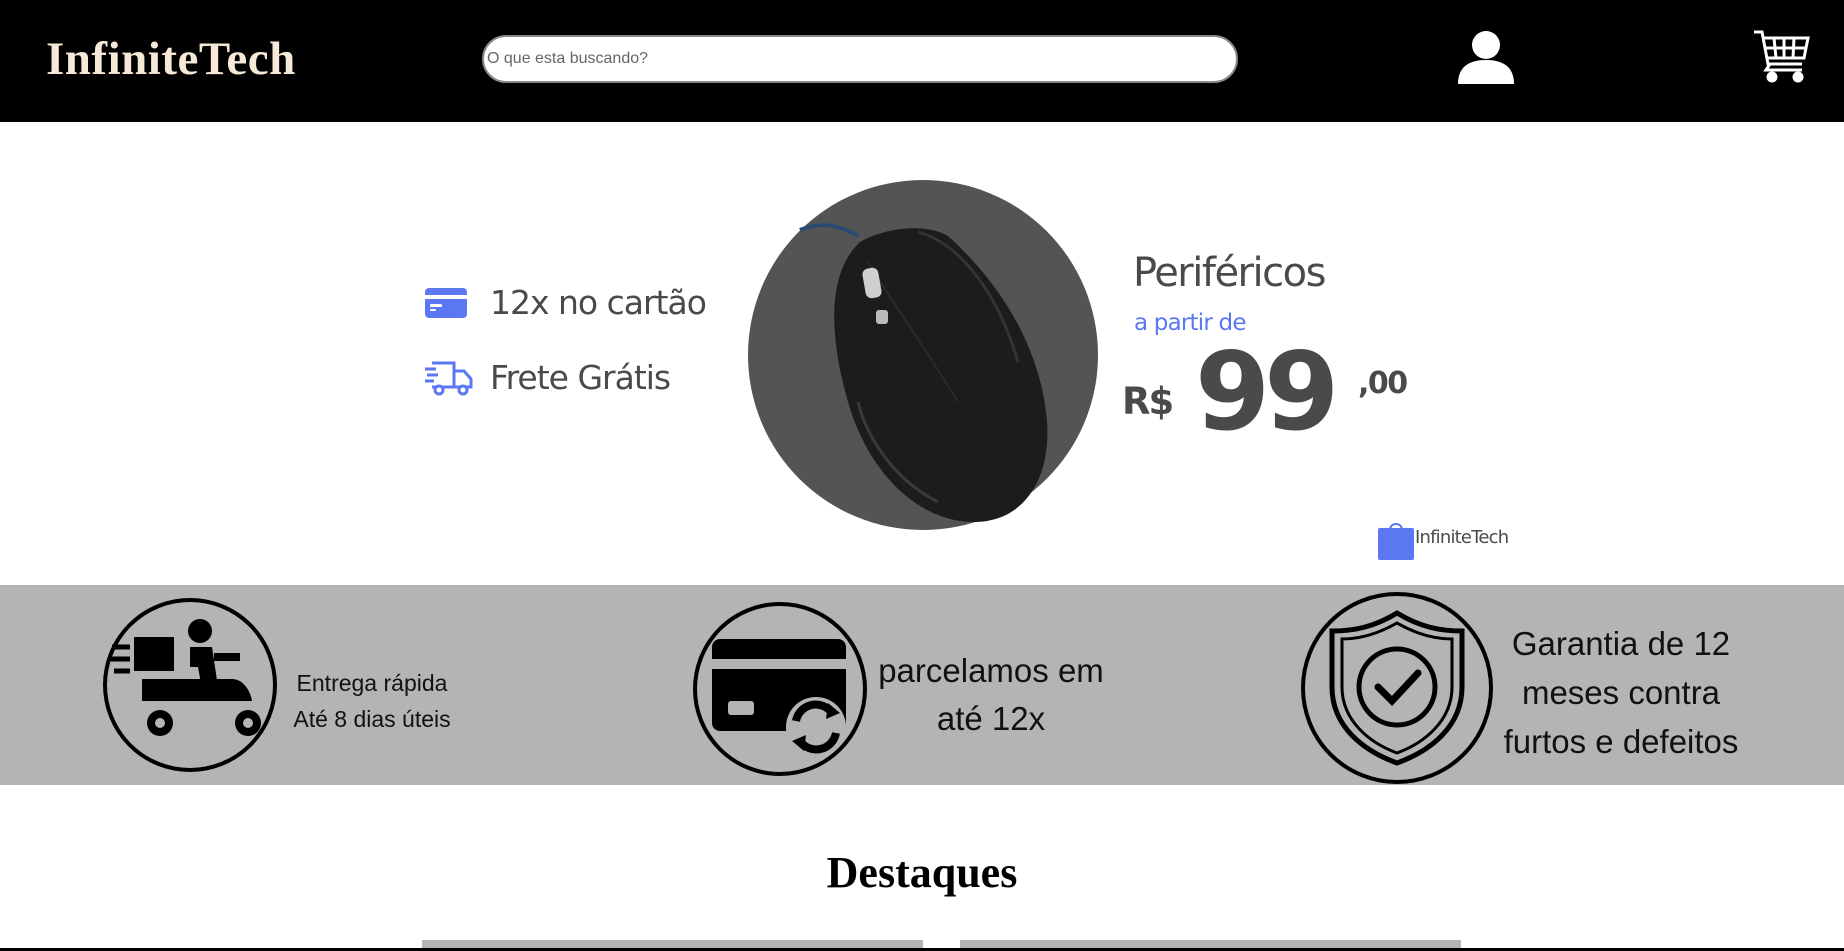  I want to click on computer-mouse-image, so click(923, 372).